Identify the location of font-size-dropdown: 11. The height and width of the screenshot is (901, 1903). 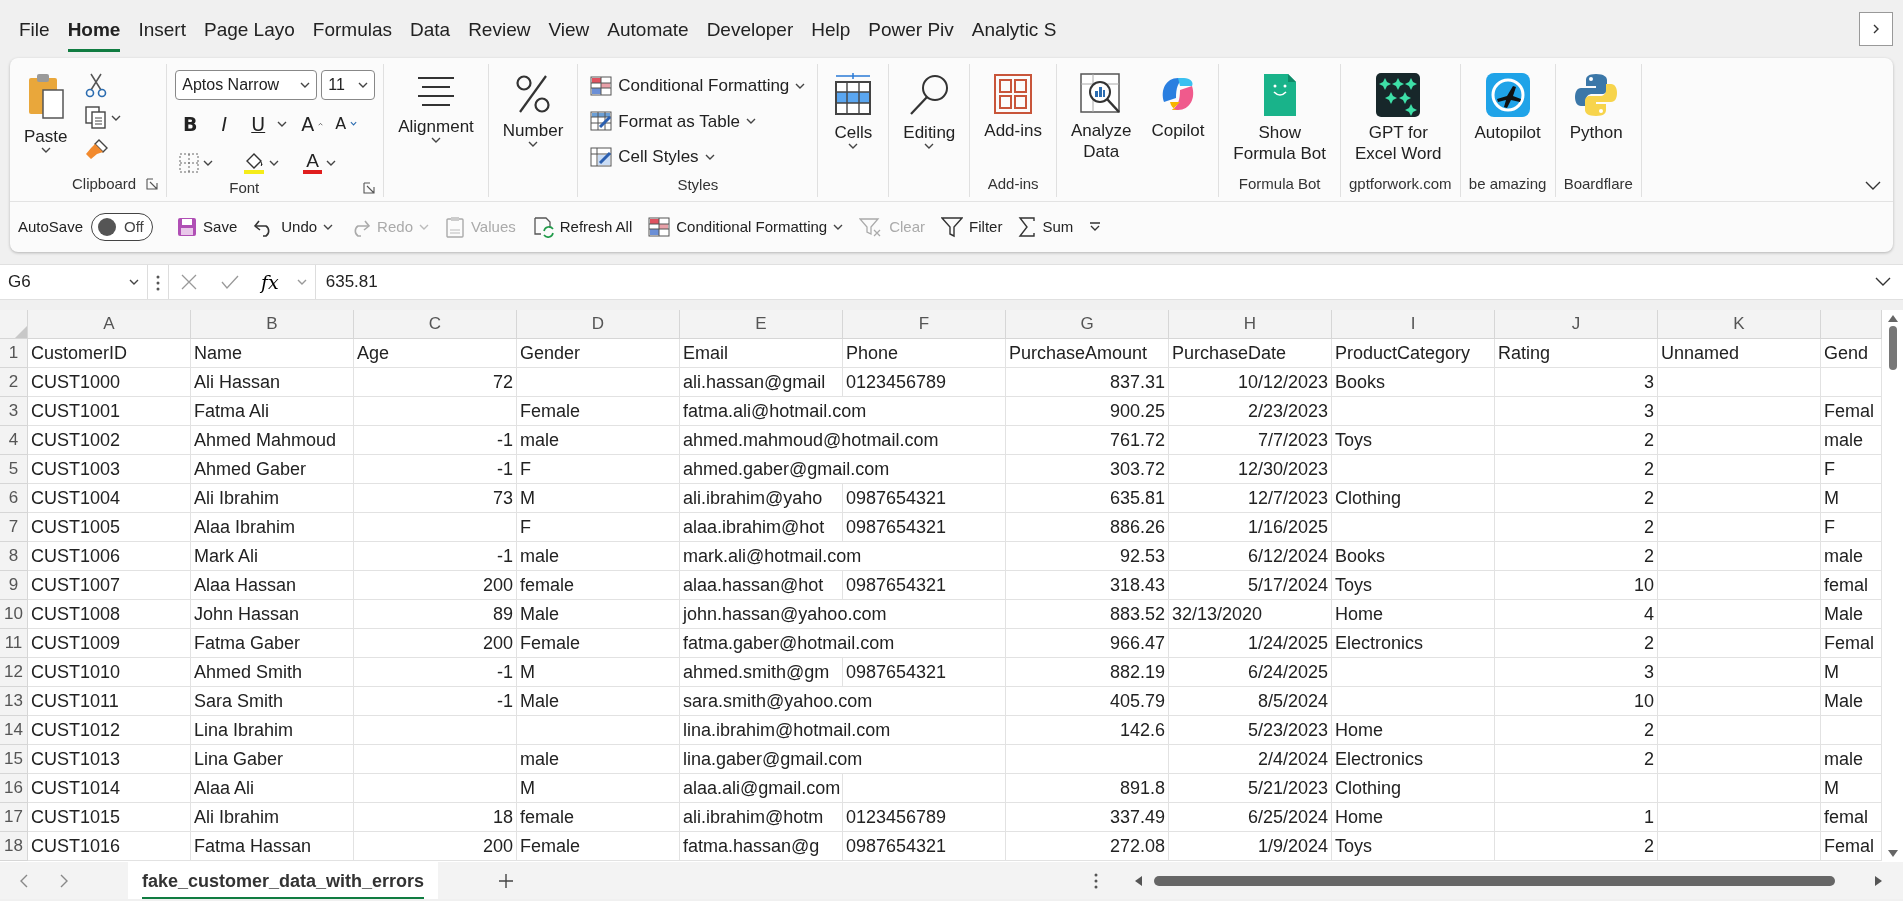
(348, 85).